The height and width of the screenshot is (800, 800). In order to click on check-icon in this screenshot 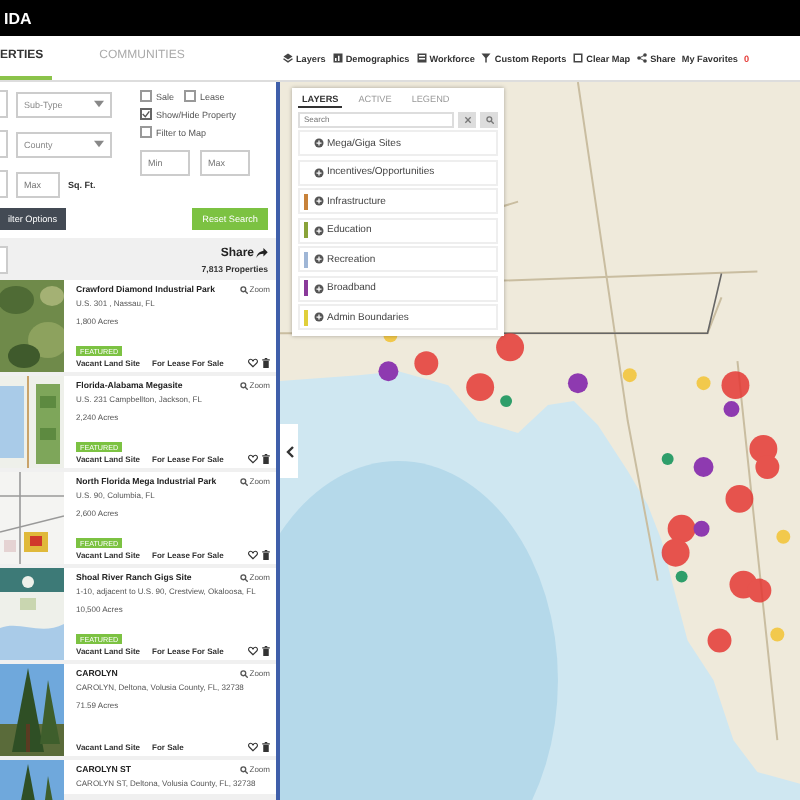, I will do `click(146, 114)`.